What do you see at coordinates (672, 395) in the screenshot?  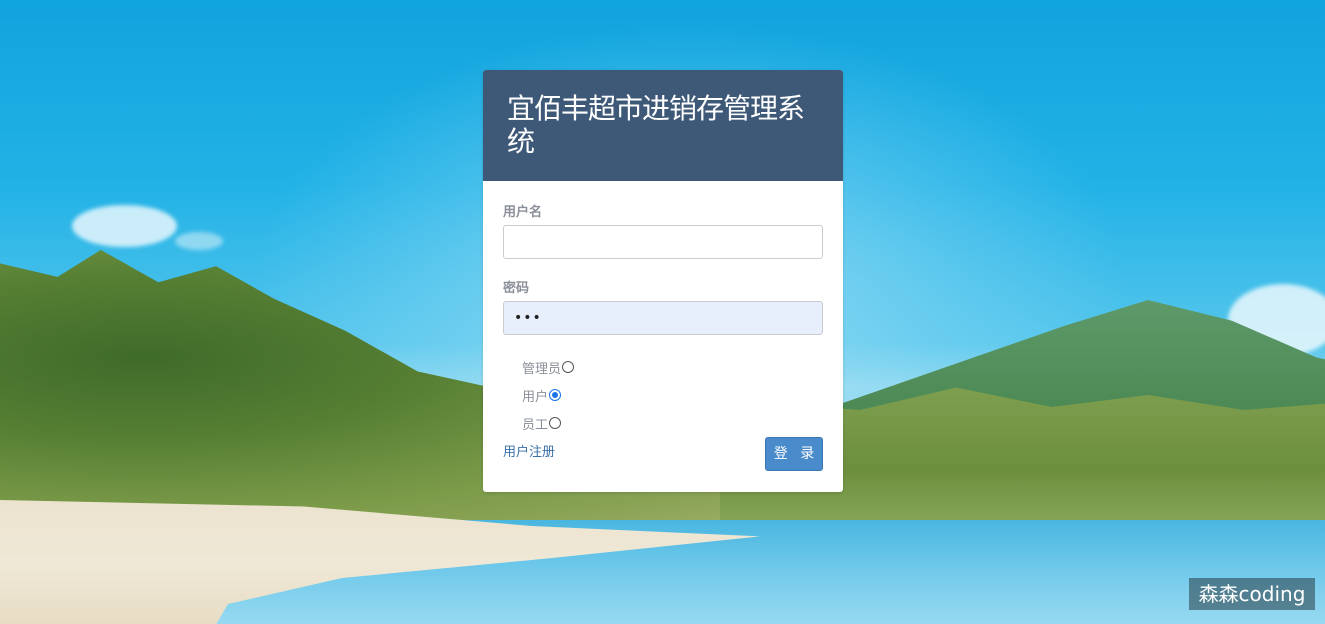 I see `role-option-user: 用户` at bounding box center [672, 395].